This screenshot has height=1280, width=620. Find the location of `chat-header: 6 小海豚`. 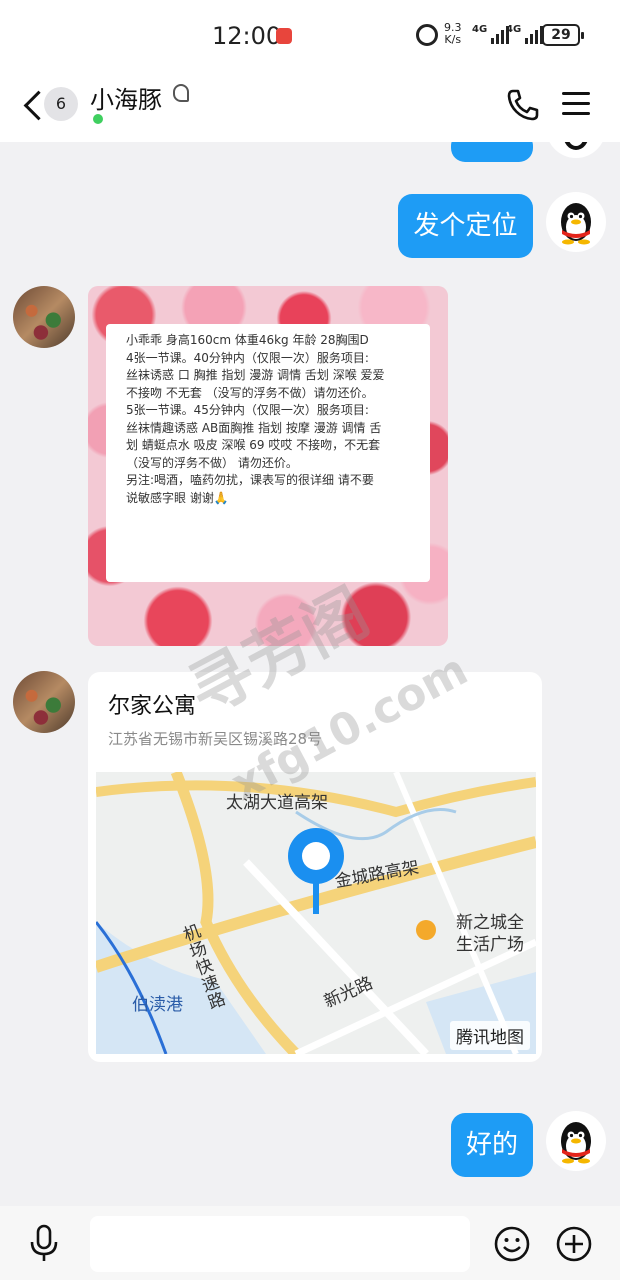

chat-header: 6 小海豚 is located at coordinates (310, 106).